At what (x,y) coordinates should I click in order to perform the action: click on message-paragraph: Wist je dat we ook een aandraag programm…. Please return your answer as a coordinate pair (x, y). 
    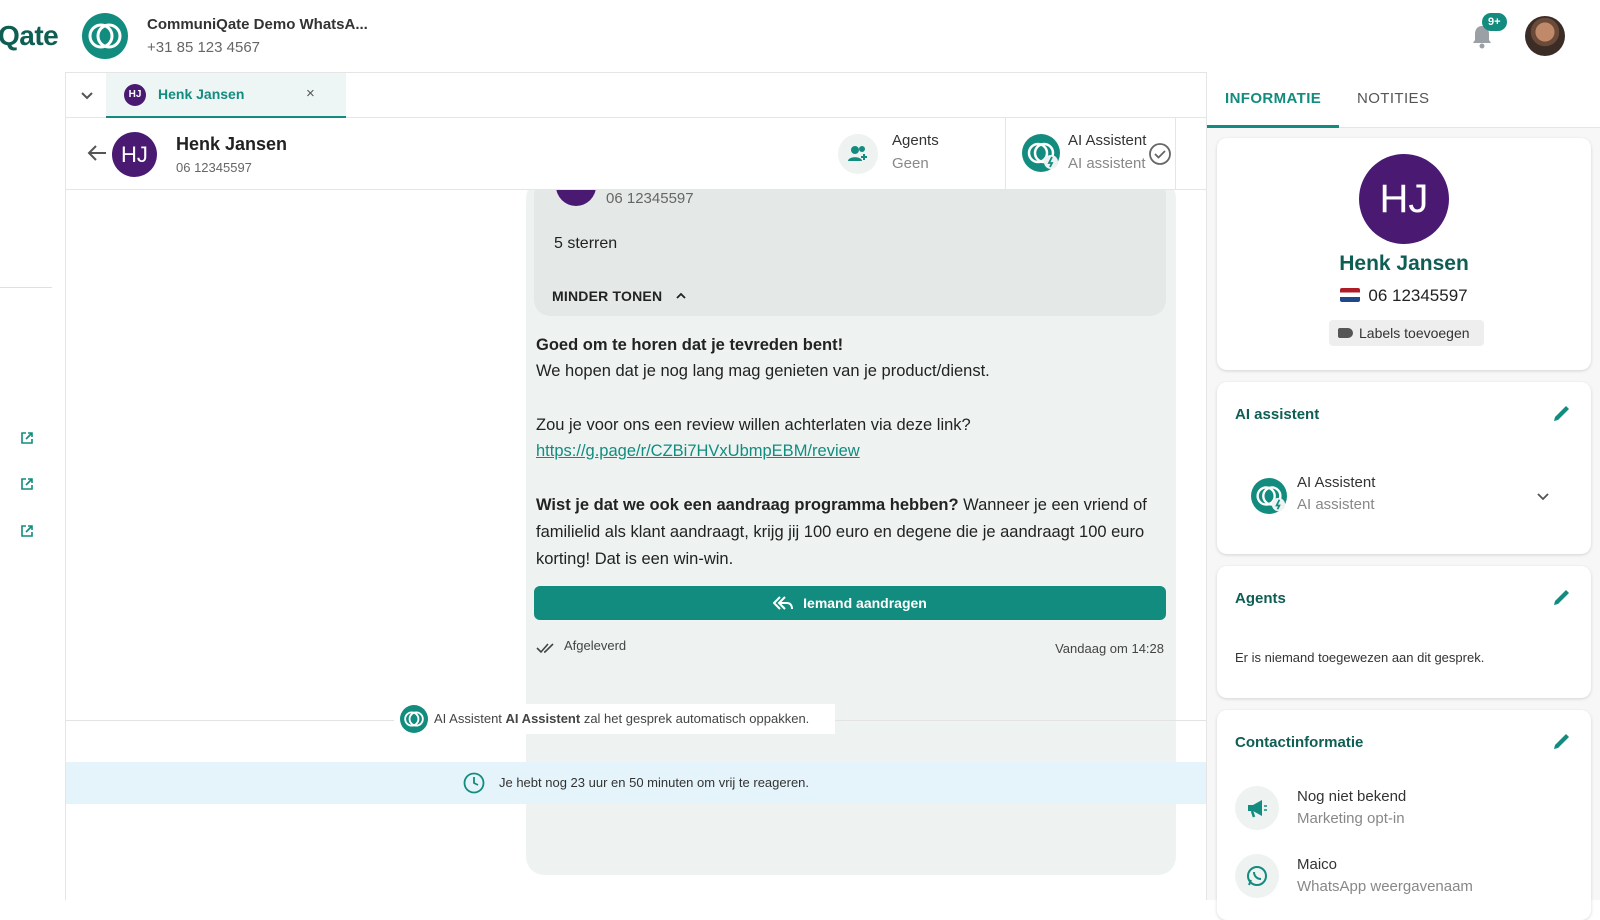
    Looking at the image, I should click on (851, 532).